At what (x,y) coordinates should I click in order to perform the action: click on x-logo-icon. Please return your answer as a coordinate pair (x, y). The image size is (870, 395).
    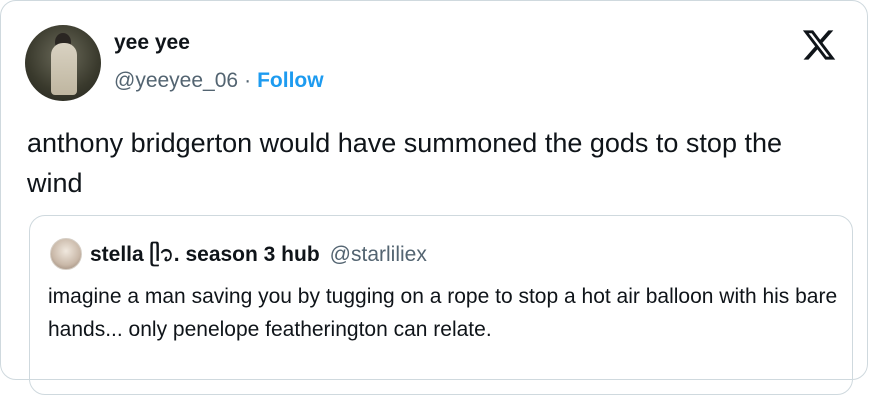
    Looking at the image, I should click on (819, 45).